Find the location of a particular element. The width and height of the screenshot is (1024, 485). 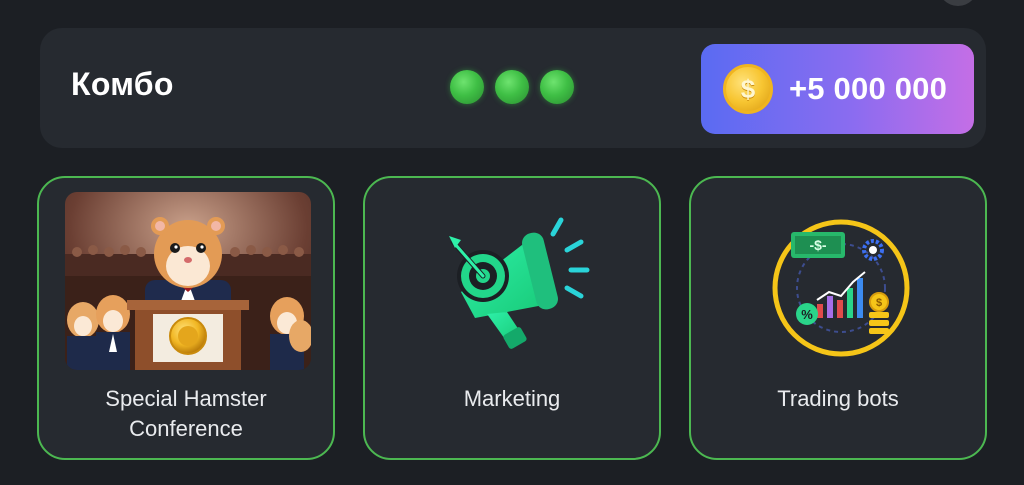

combo-reward-button: $ +5 000 000 is located at coordinates (837, 89).